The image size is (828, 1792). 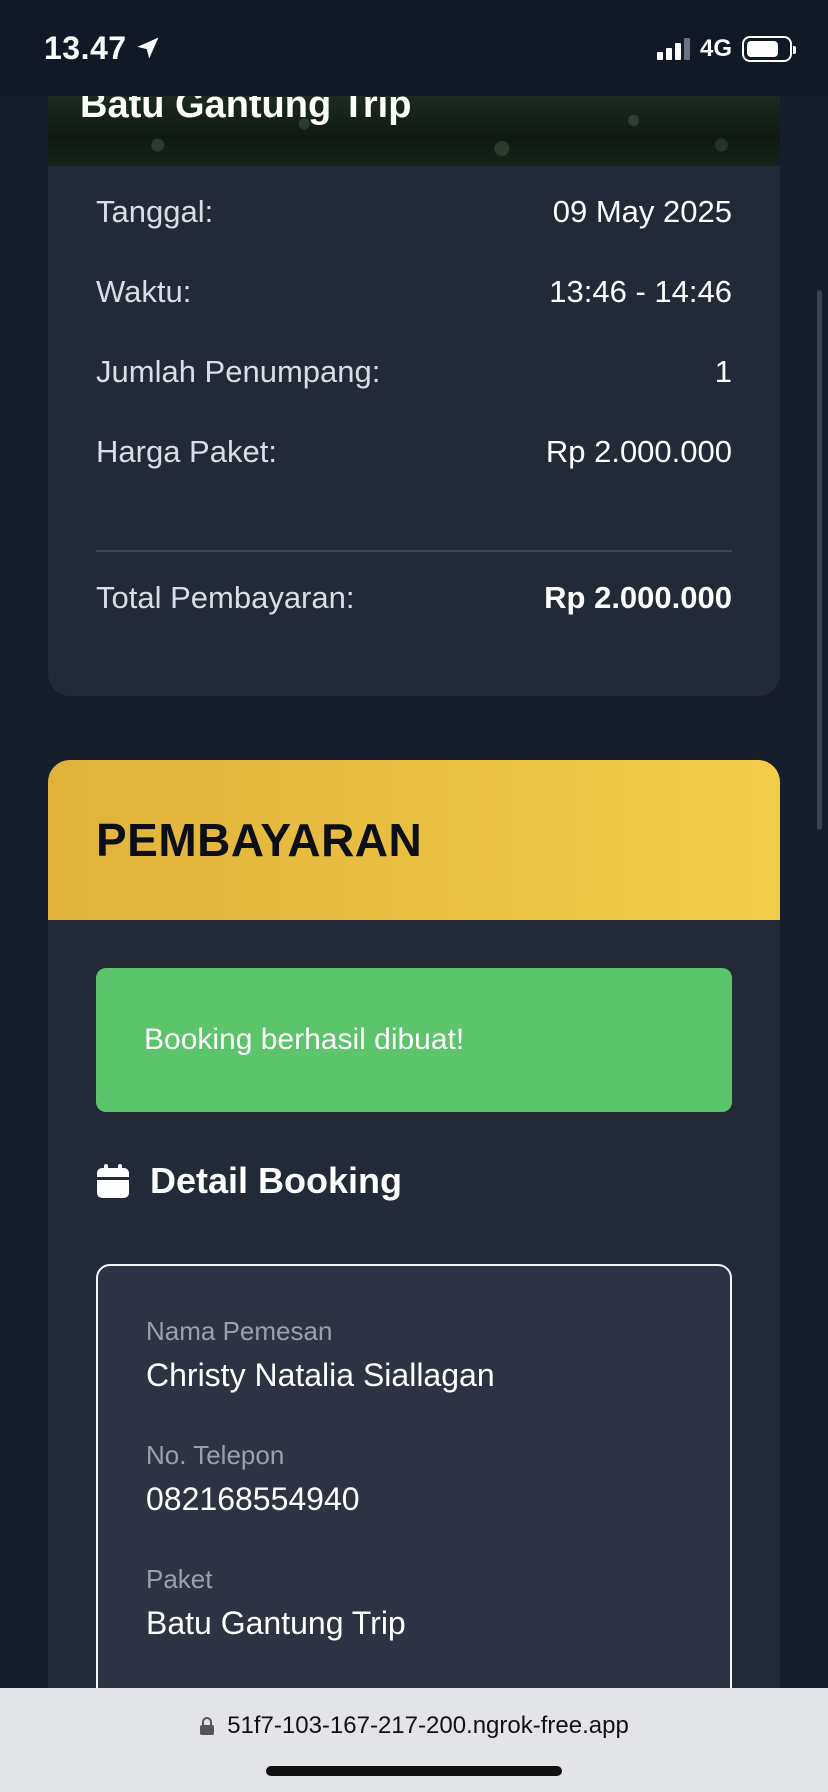 I want to click on summary-label: Tanggal:, so click(x=155, y=211).